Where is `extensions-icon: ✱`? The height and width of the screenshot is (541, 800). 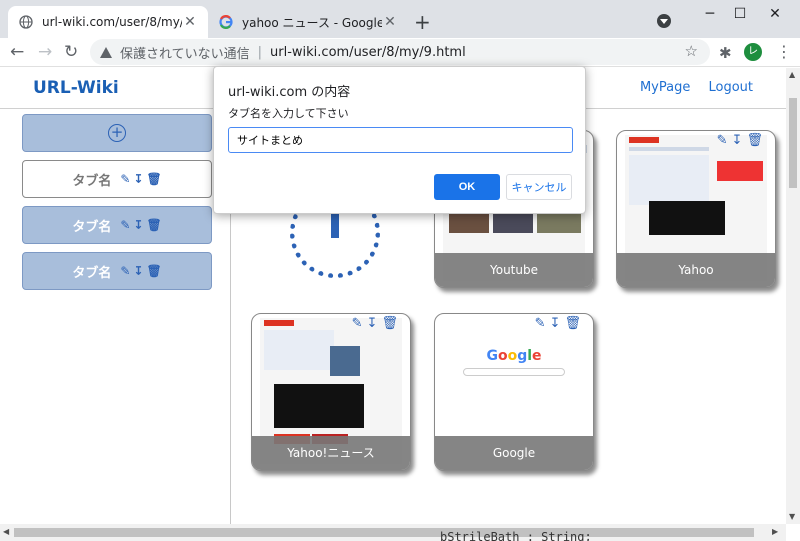 extensions-icon: ✱ is located at coordinates (725, 53).